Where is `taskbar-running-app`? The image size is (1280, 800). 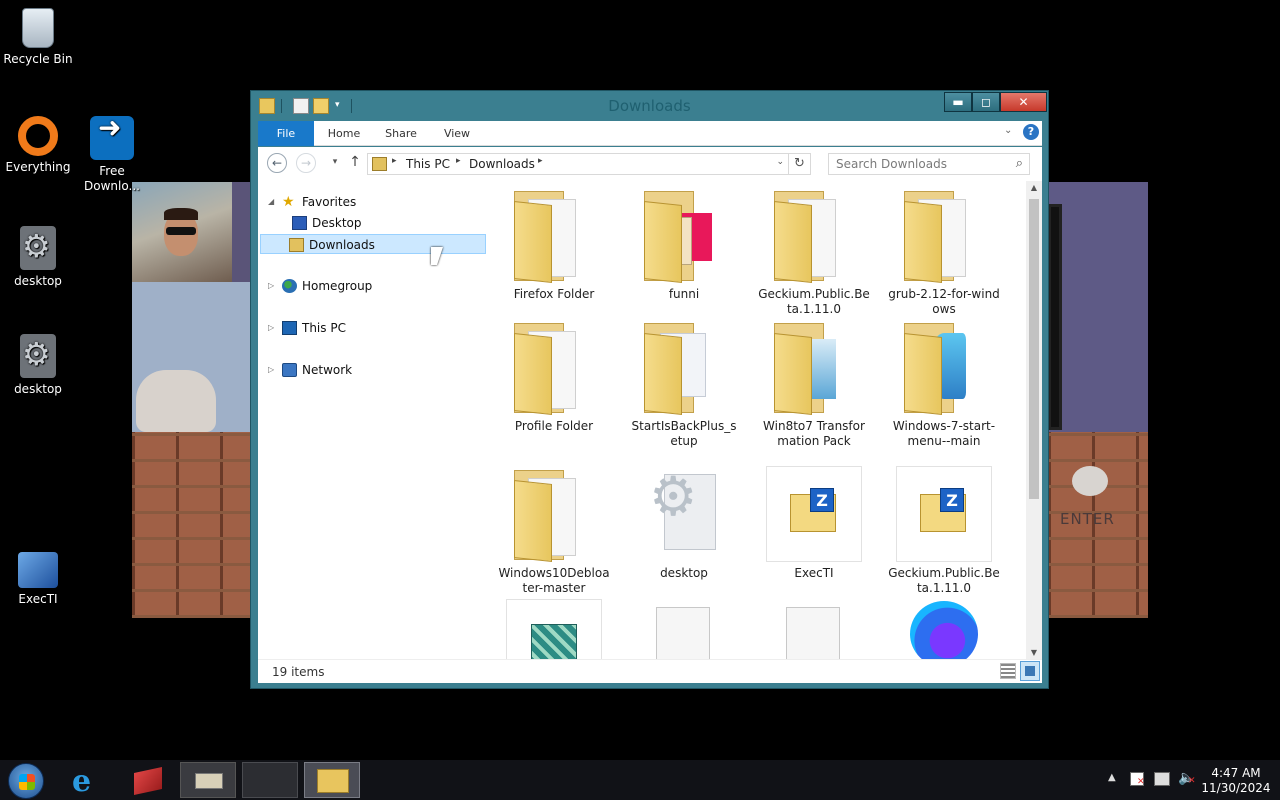 taskbar-running-app is located at coordinates (270, 780).